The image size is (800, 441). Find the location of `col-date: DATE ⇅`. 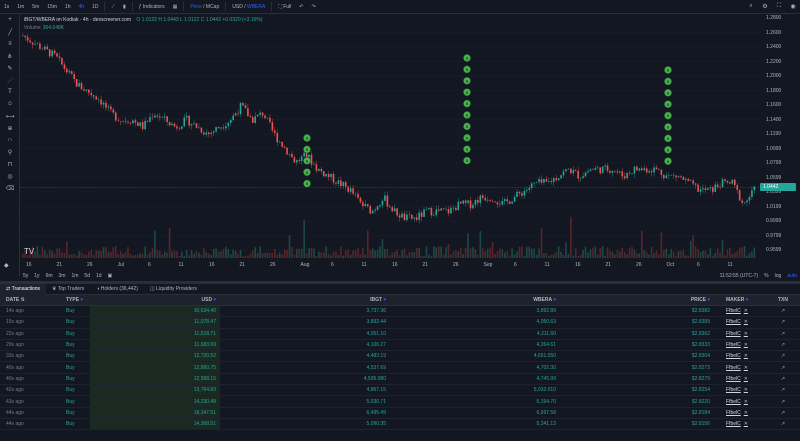

col-date: DATE ⇅ is located at coordinates (30, 300).